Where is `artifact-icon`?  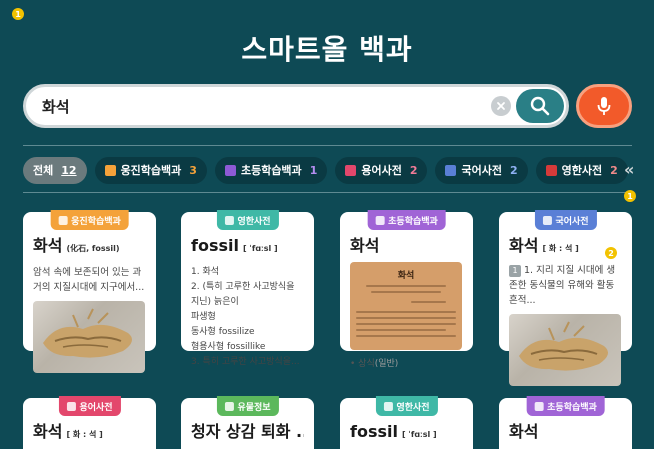
artifact-icon is located at coordinates (229, 406).